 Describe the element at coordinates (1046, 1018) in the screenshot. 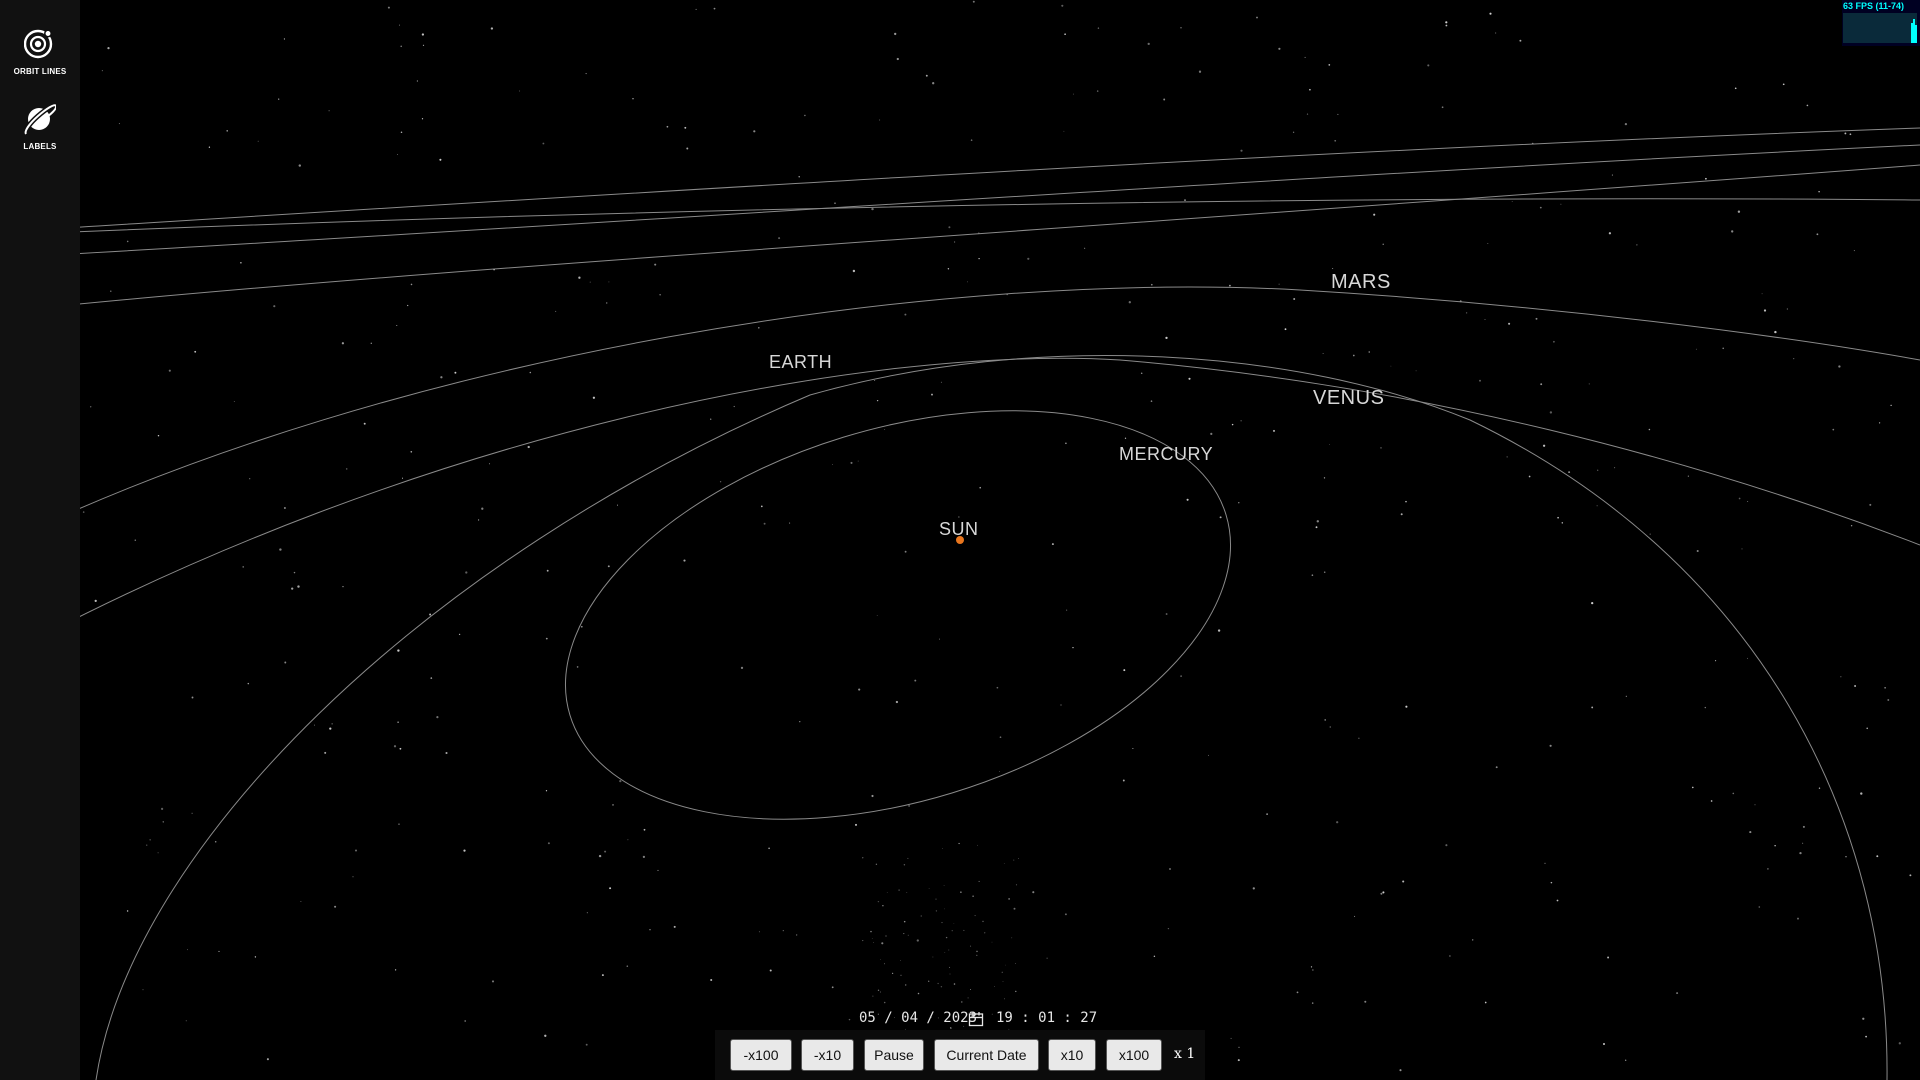

I see `time-field: 19 : 01 : 27` at that location.